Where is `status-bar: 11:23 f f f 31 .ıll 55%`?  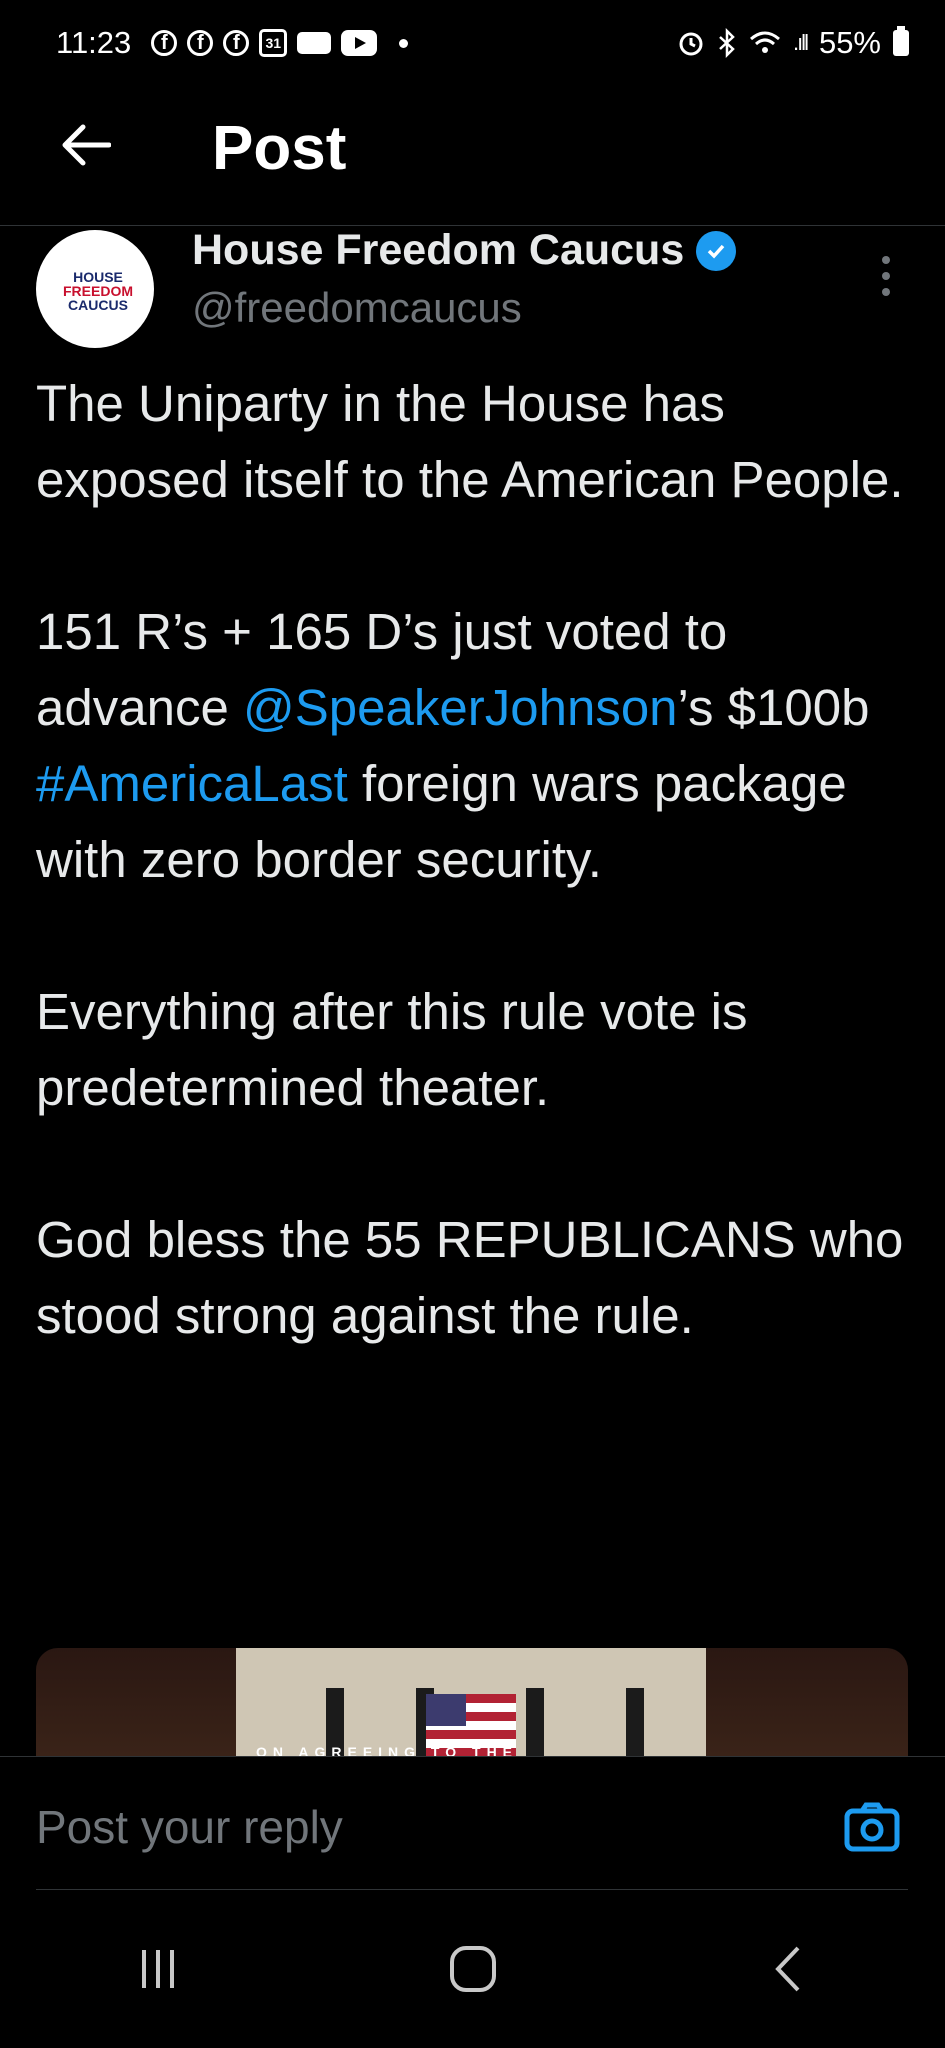
status-bar: 11:23 f f f 31 .ıll 55% is located at coordinates (472, 43).